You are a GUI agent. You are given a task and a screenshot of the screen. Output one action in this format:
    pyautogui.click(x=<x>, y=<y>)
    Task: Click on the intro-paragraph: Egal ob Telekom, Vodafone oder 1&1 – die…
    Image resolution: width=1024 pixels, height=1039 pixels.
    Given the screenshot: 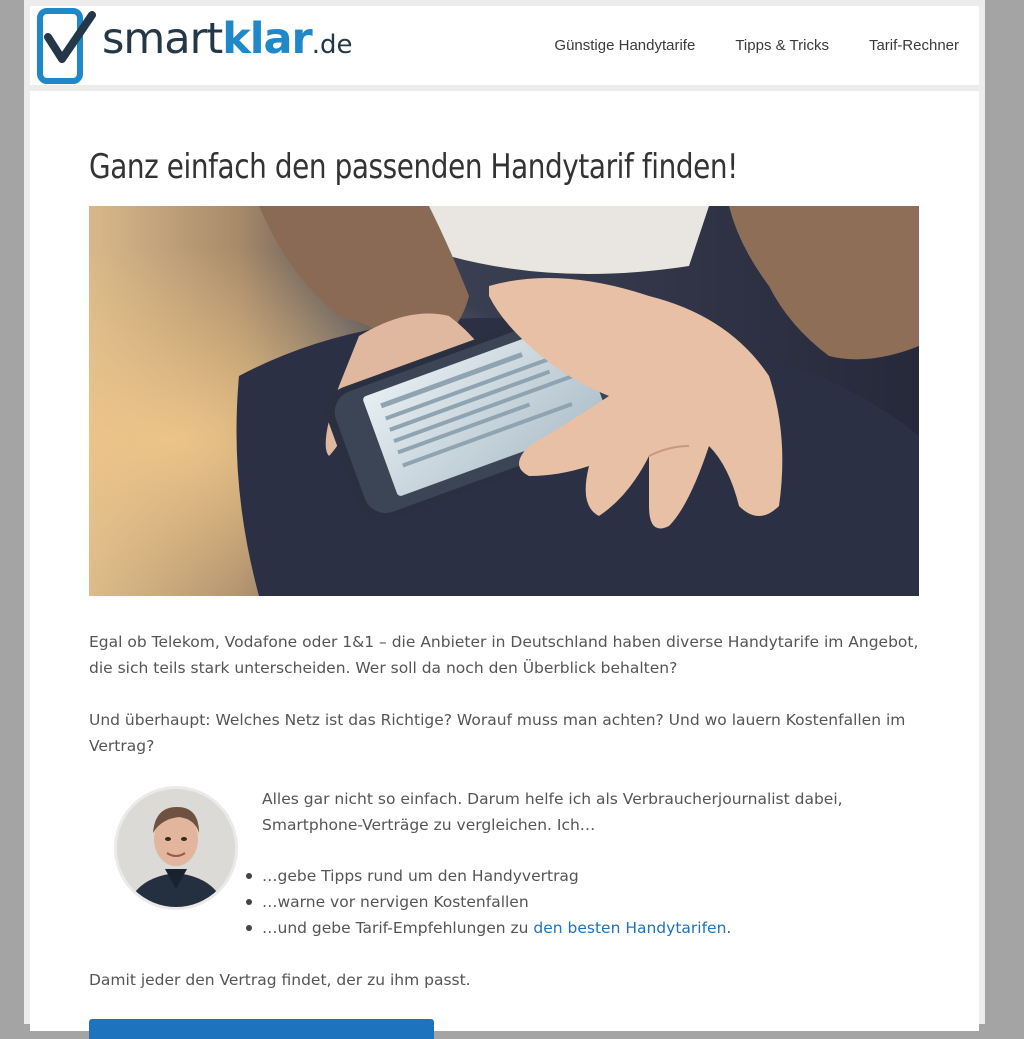 What is the action you would take?
    pyautogui.click(x=504, y=655)
    